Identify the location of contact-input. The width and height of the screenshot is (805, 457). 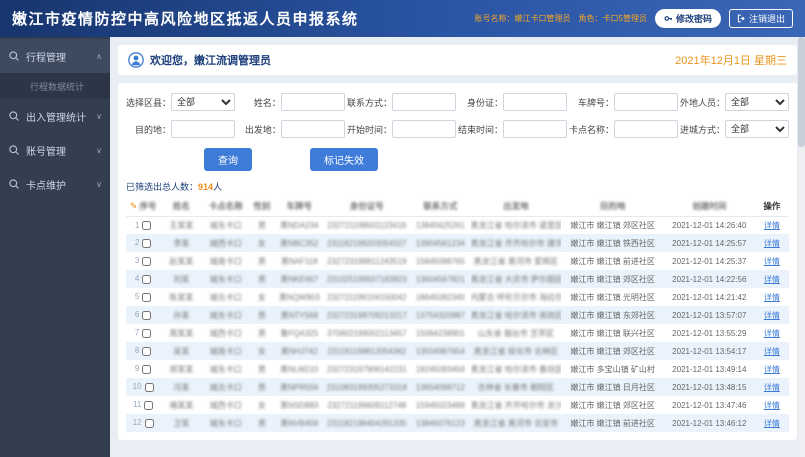
(423, 102).